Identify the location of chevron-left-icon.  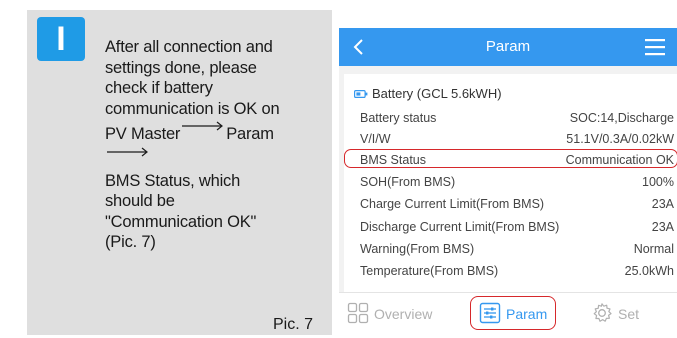
(359, 47).